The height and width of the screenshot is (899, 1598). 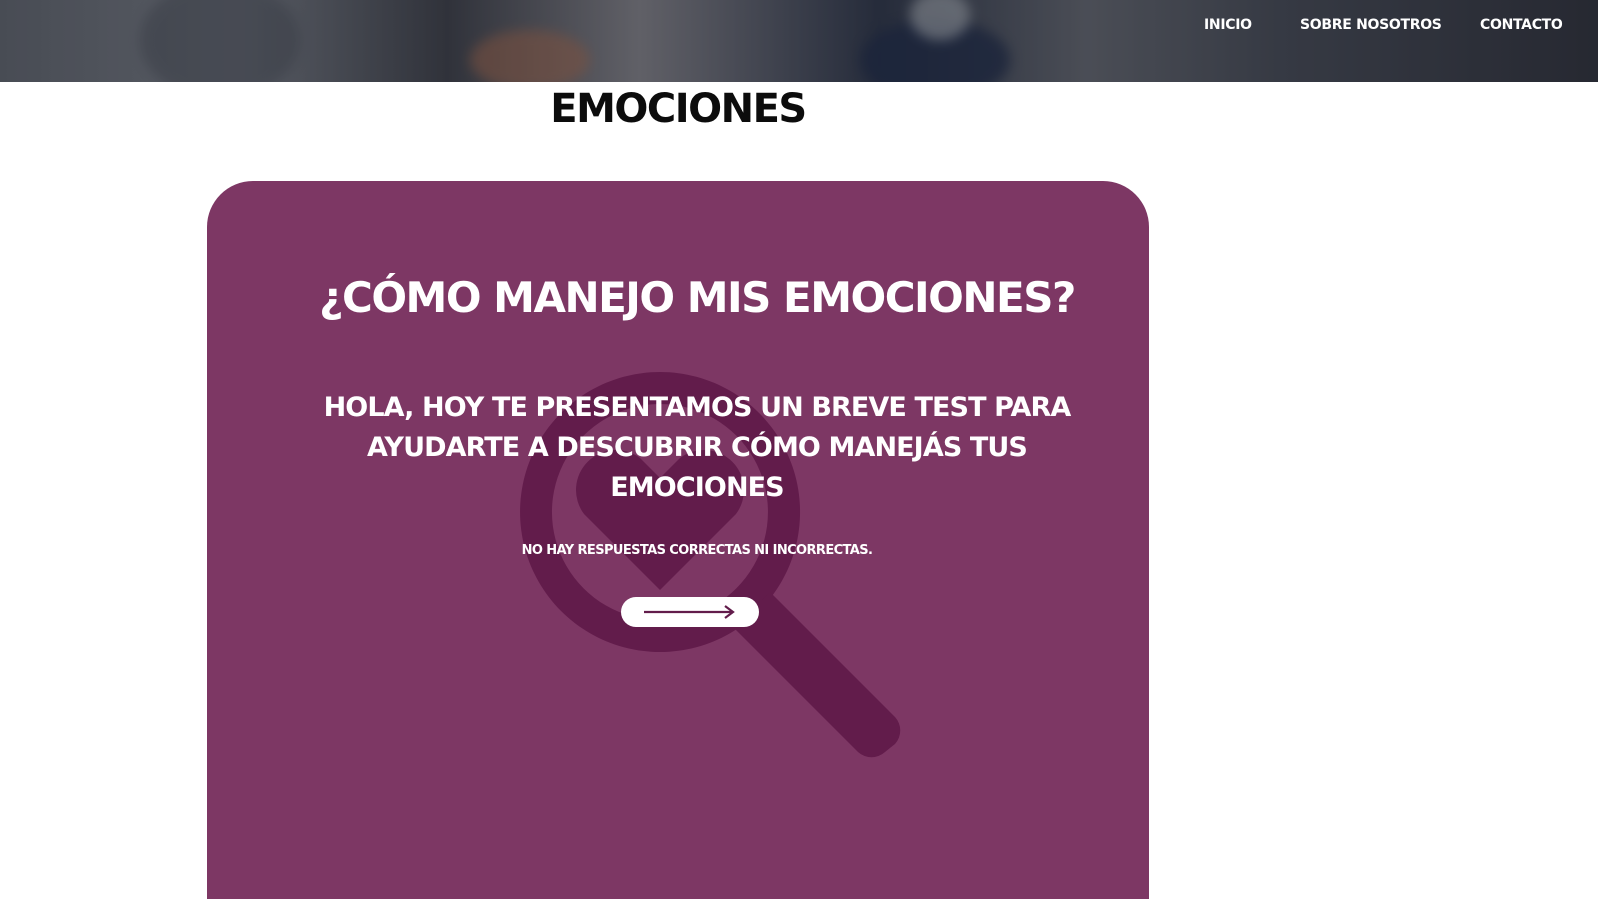 I want to click on nav-link-sobre-nosotros: SOBRE NOSOTROS, so click(x=1371, y=25).